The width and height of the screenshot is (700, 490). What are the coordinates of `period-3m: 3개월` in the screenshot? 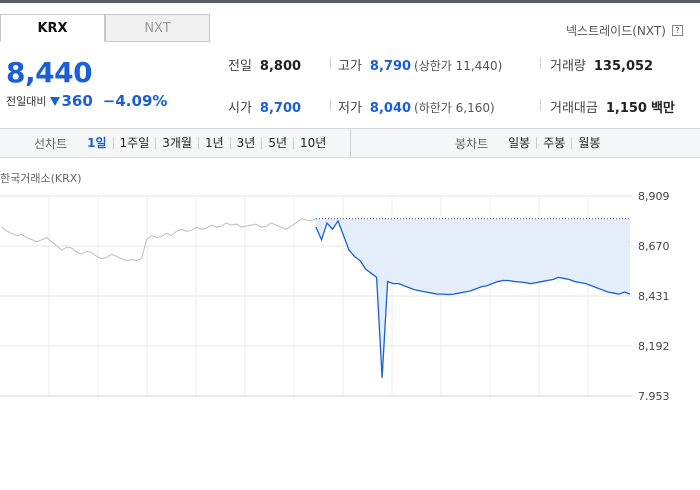 It's located at (176, 143).